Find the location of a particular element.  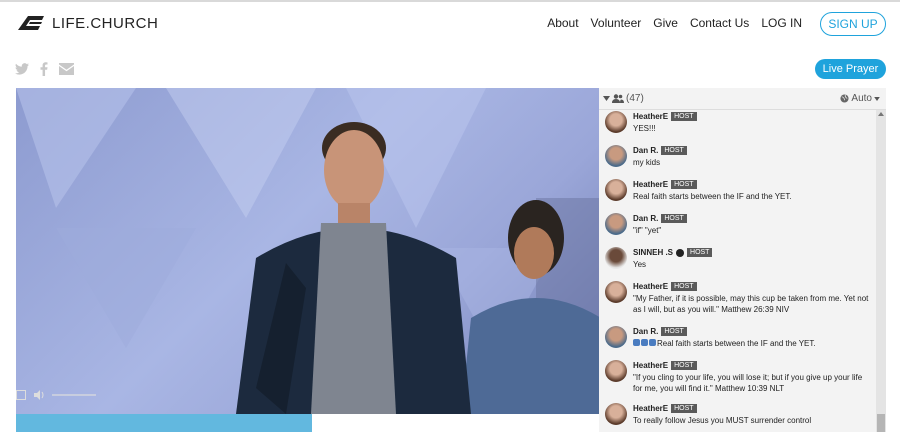

message-text: "if" "yet" is located at coordinates (647, 230).